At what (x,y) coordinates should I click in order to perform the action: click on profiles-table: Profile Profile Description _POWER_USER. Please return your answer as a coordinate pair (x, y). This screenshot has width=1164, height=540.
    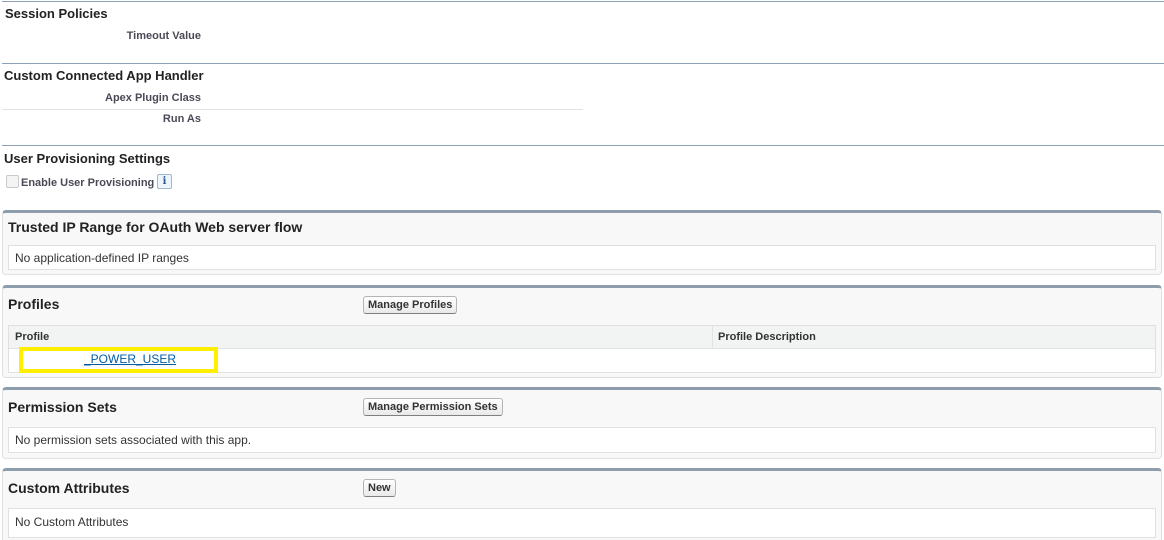
    Looking at the image, I should click on (582, 349).